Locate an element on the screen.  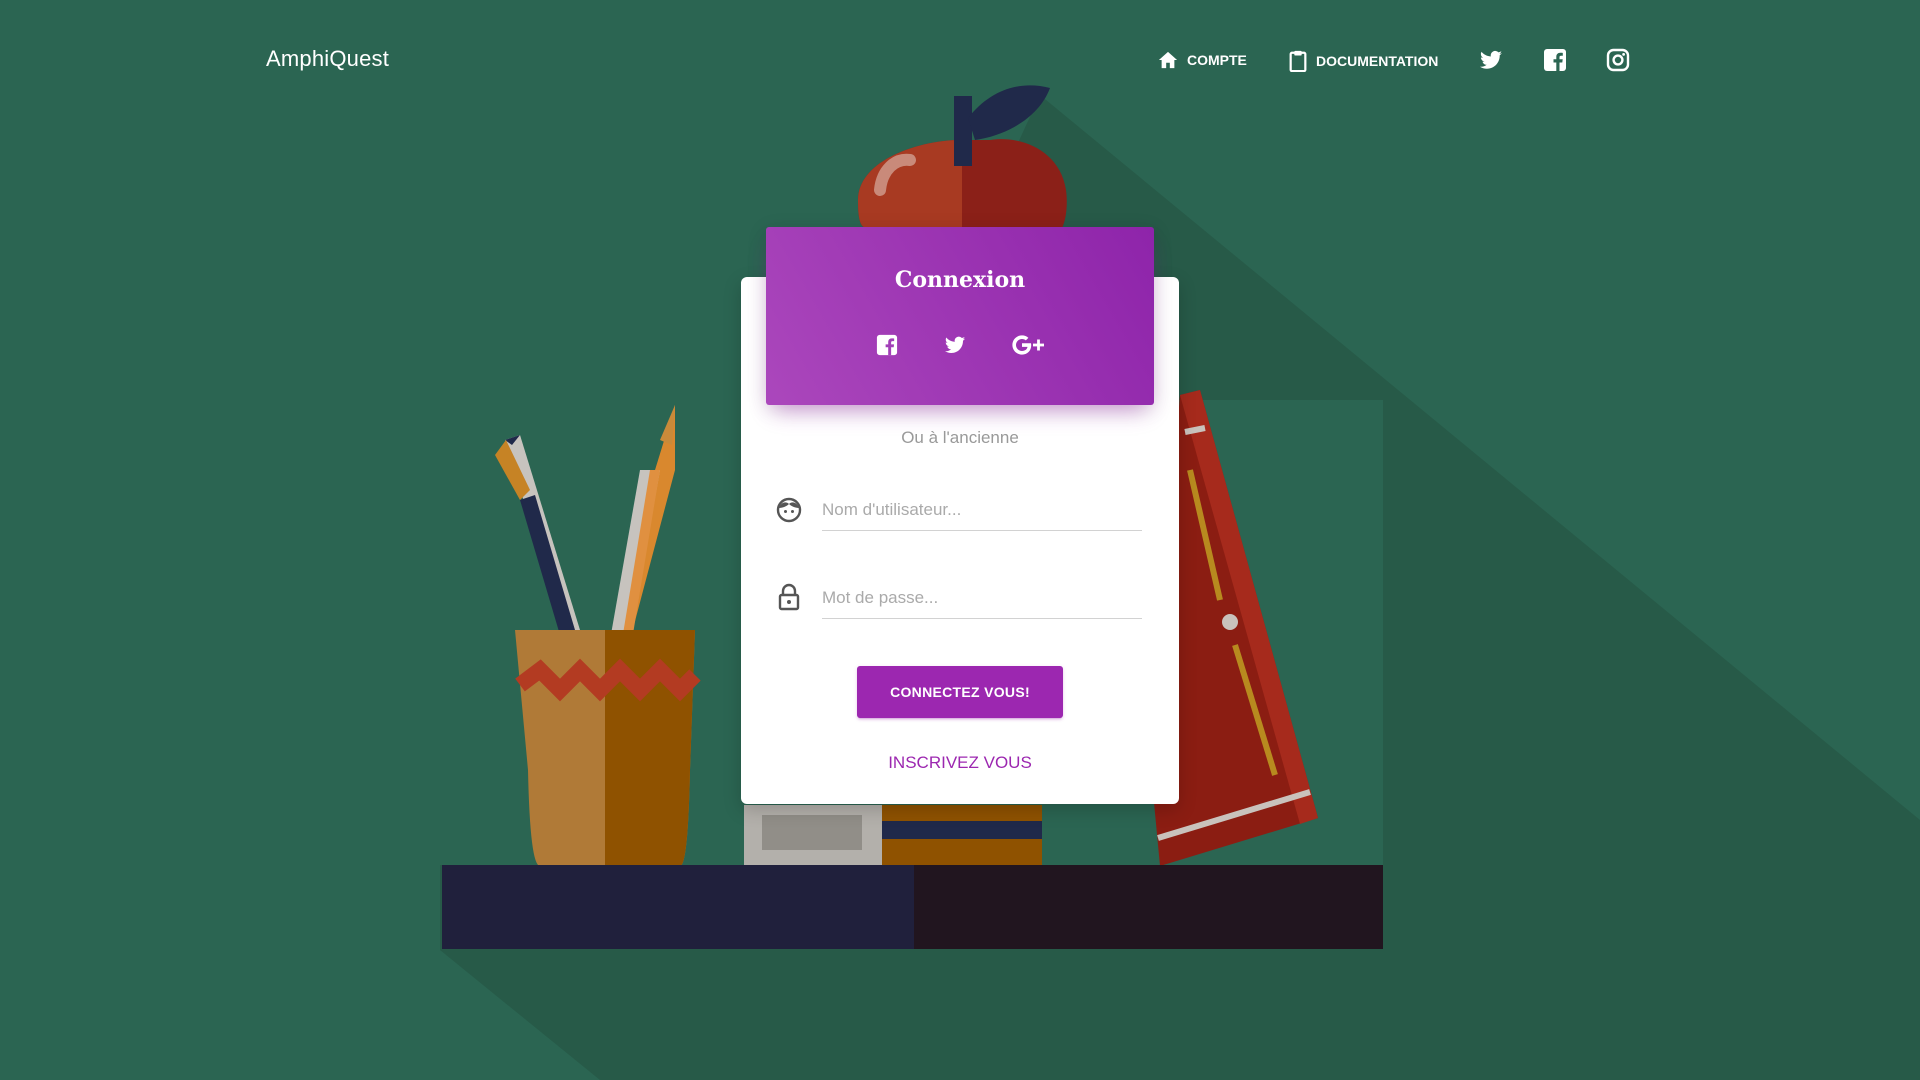
nav-account-label: COMPTE is located at coordinates (1217, 60).